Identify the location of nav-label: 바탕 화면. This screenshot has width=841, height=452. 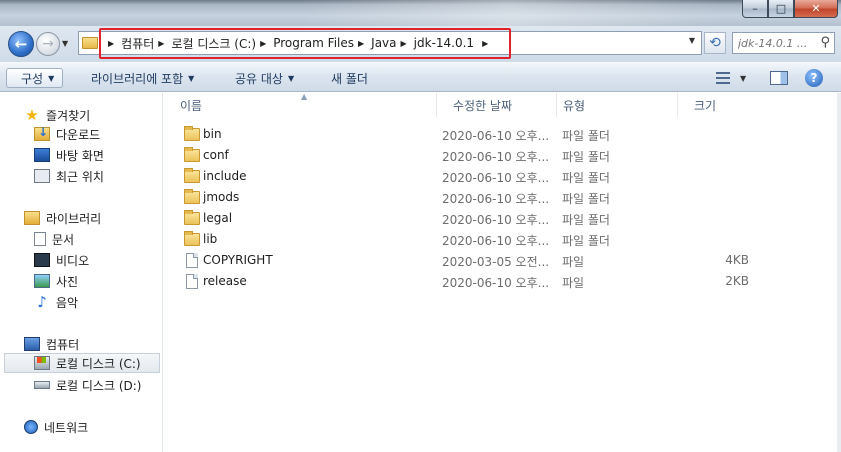
(80, 155).